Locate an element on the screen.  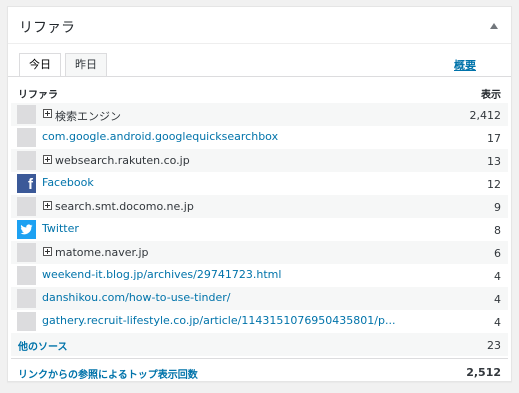
referrer-group: websearch.rakuten.co.jp is located at coordinates (122, 160).